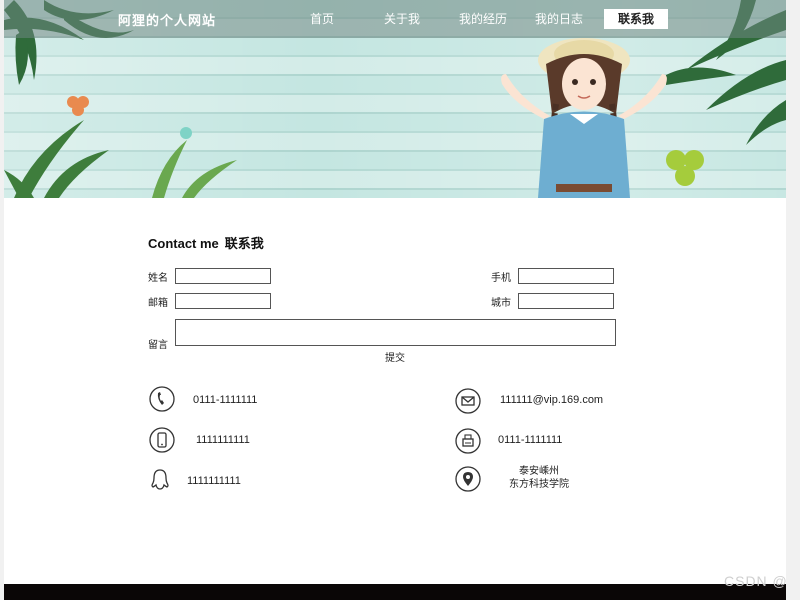  I want to click on location-pin-icon, so click(468, 479).